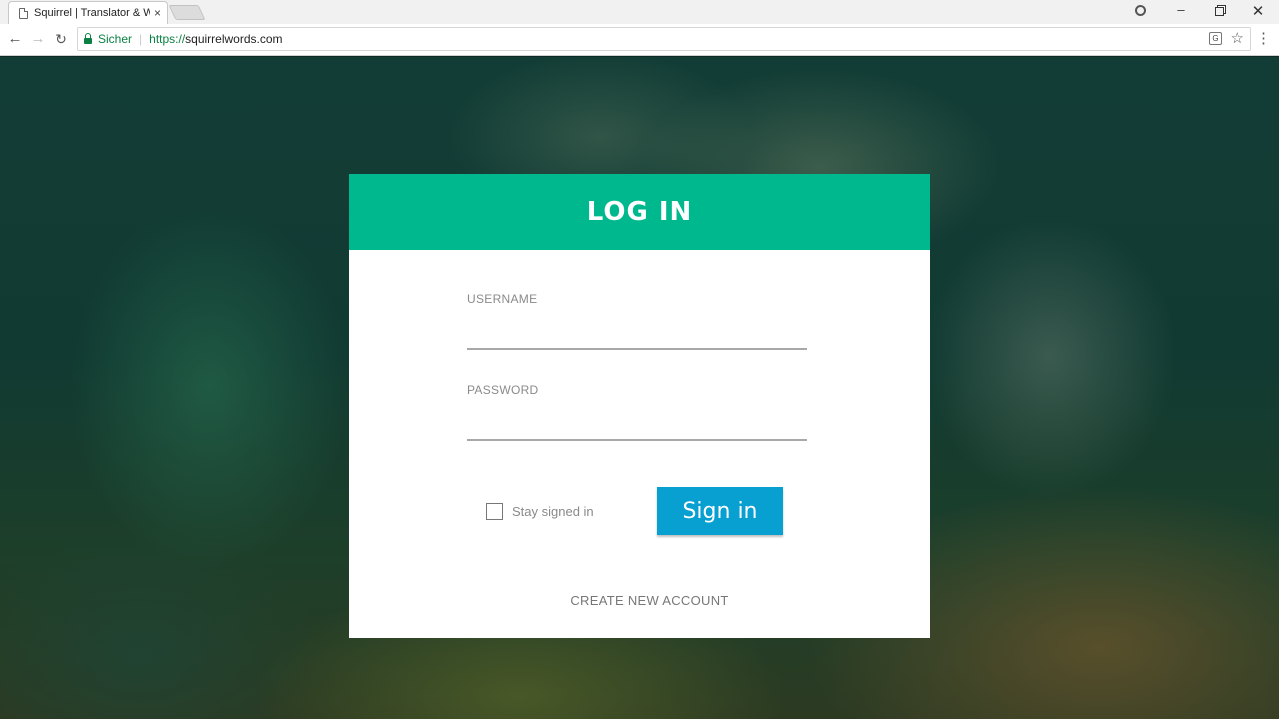 The width and height of the screenshot is (1279, 719). What do you see at coordinates (38, 39) in the screenshot?
I see `forward-icon: →` at bounding box center [38, 39].